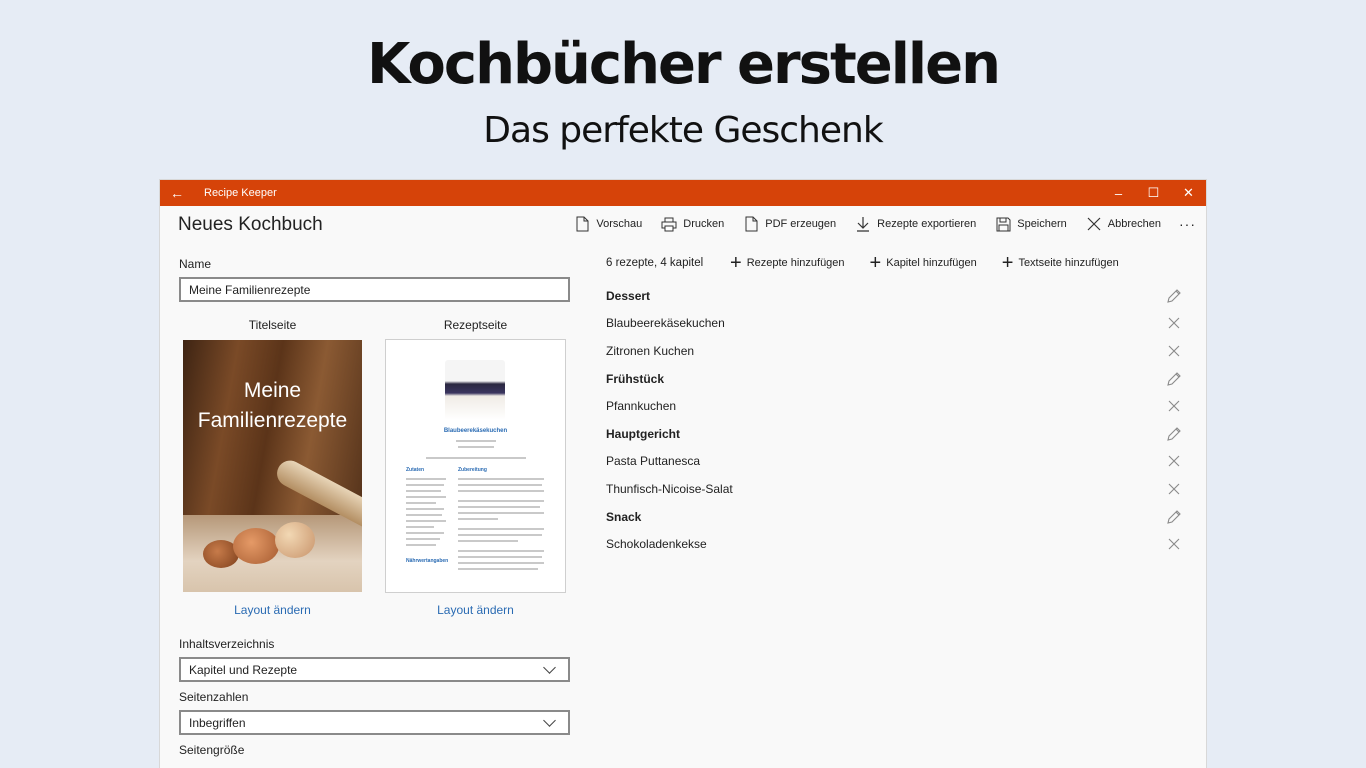  Describe the element at coordinates (795, 263) in the screenshot. I see `add-recipes-label: Rezepte hinzufügen` at that location.